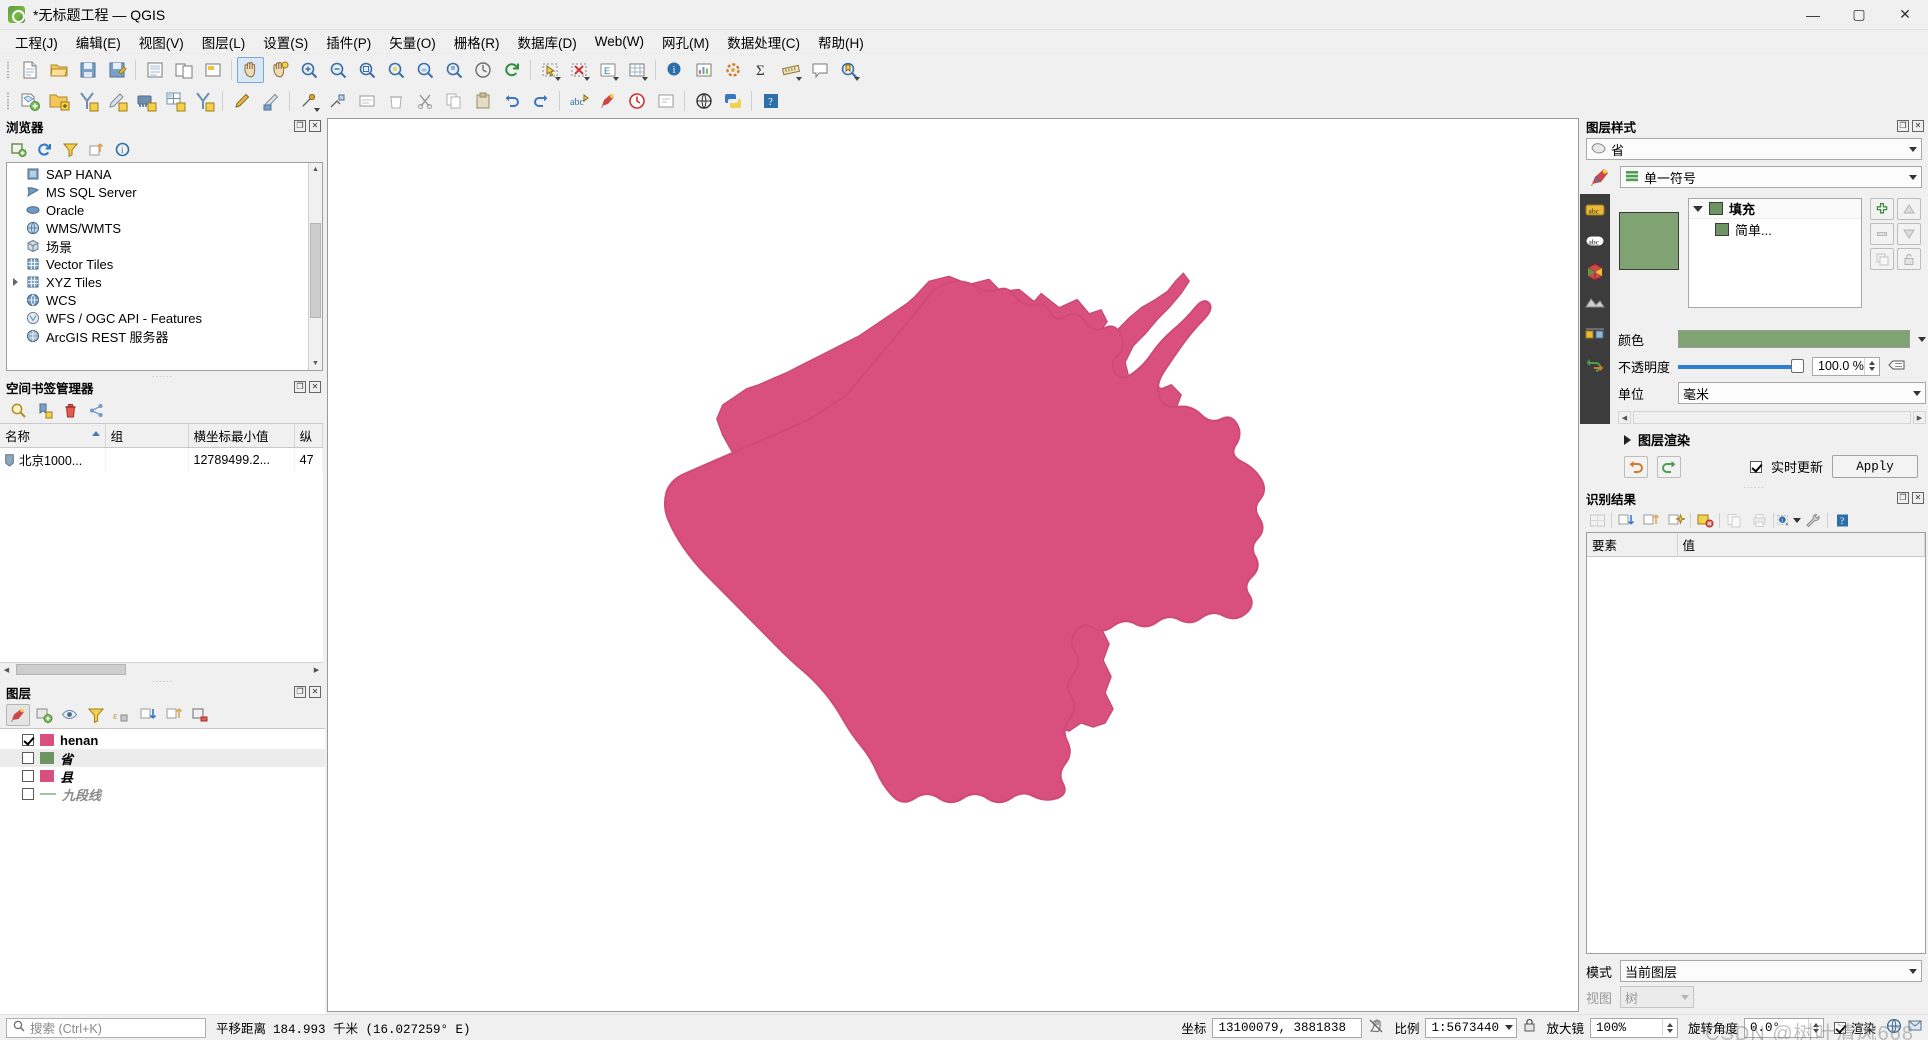 Image resolution: width=1928 pixels, height=1040 pixels. What do you see at coordinates (1595, 210) in the screenshot?
I see `labels-abc-icon: abc` at bounding box center [1595, 210].